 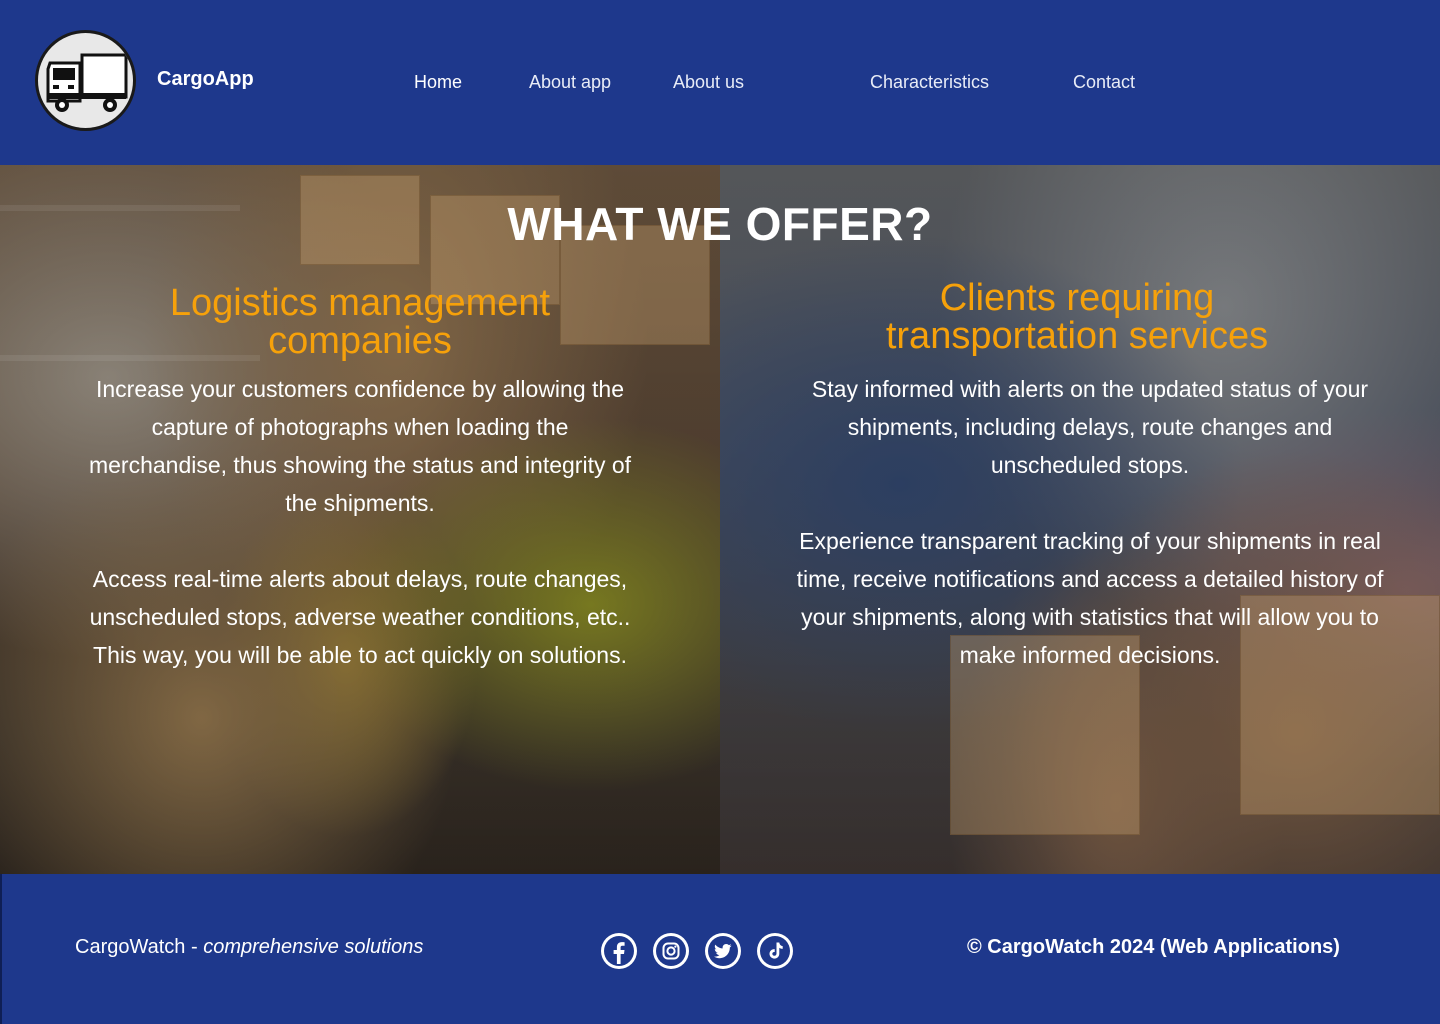 I want to click on tiktok-icon, so click(x=775, y=951).